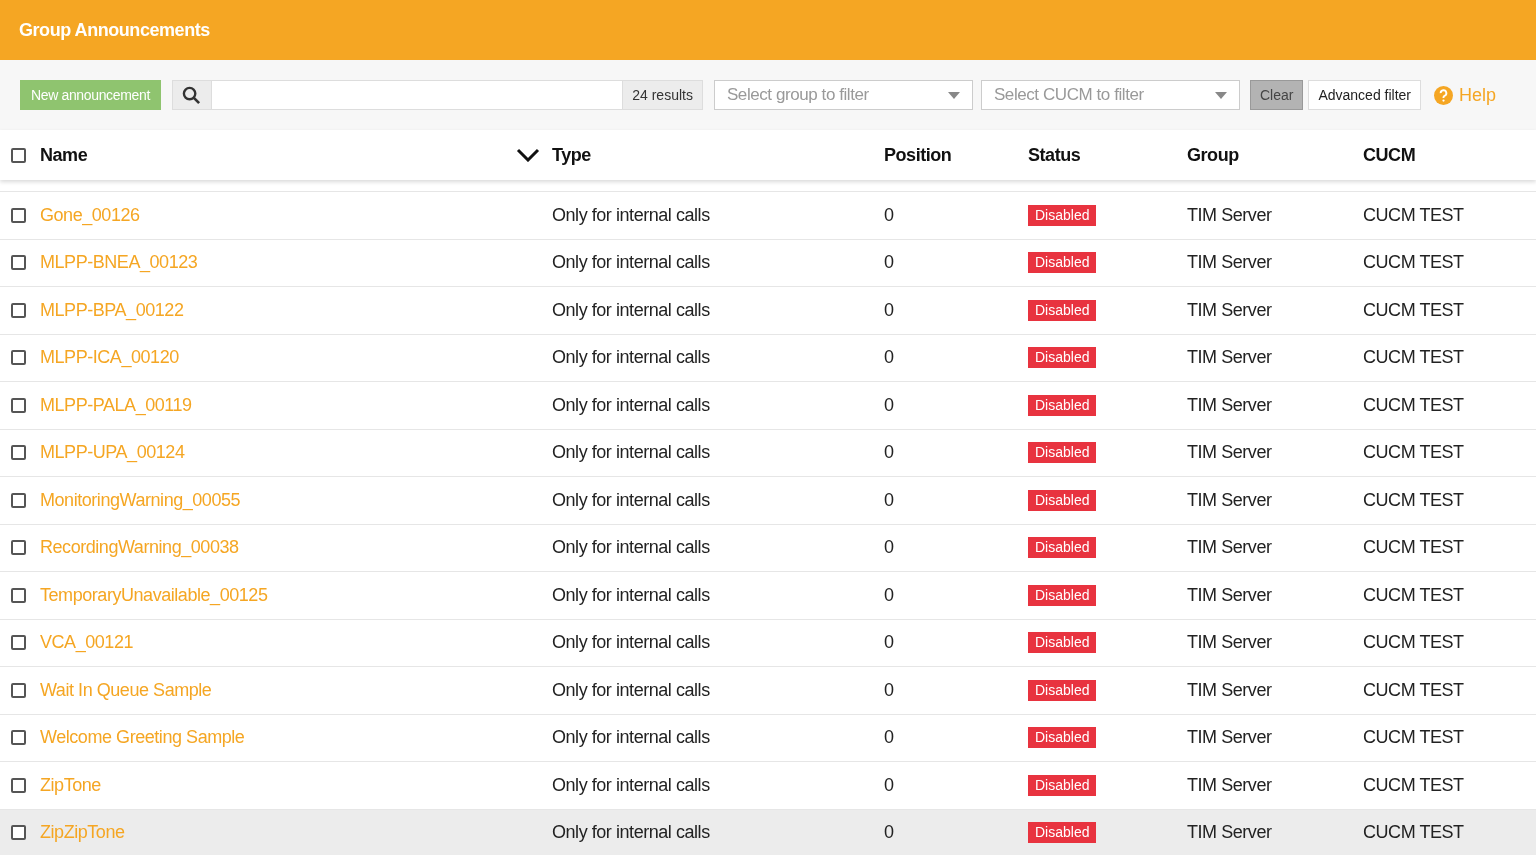 This screenshot has width=1536, height=855. Describe the element at coordinates (712, 155) in the screenshot. I see `column-header: Type` at that location.